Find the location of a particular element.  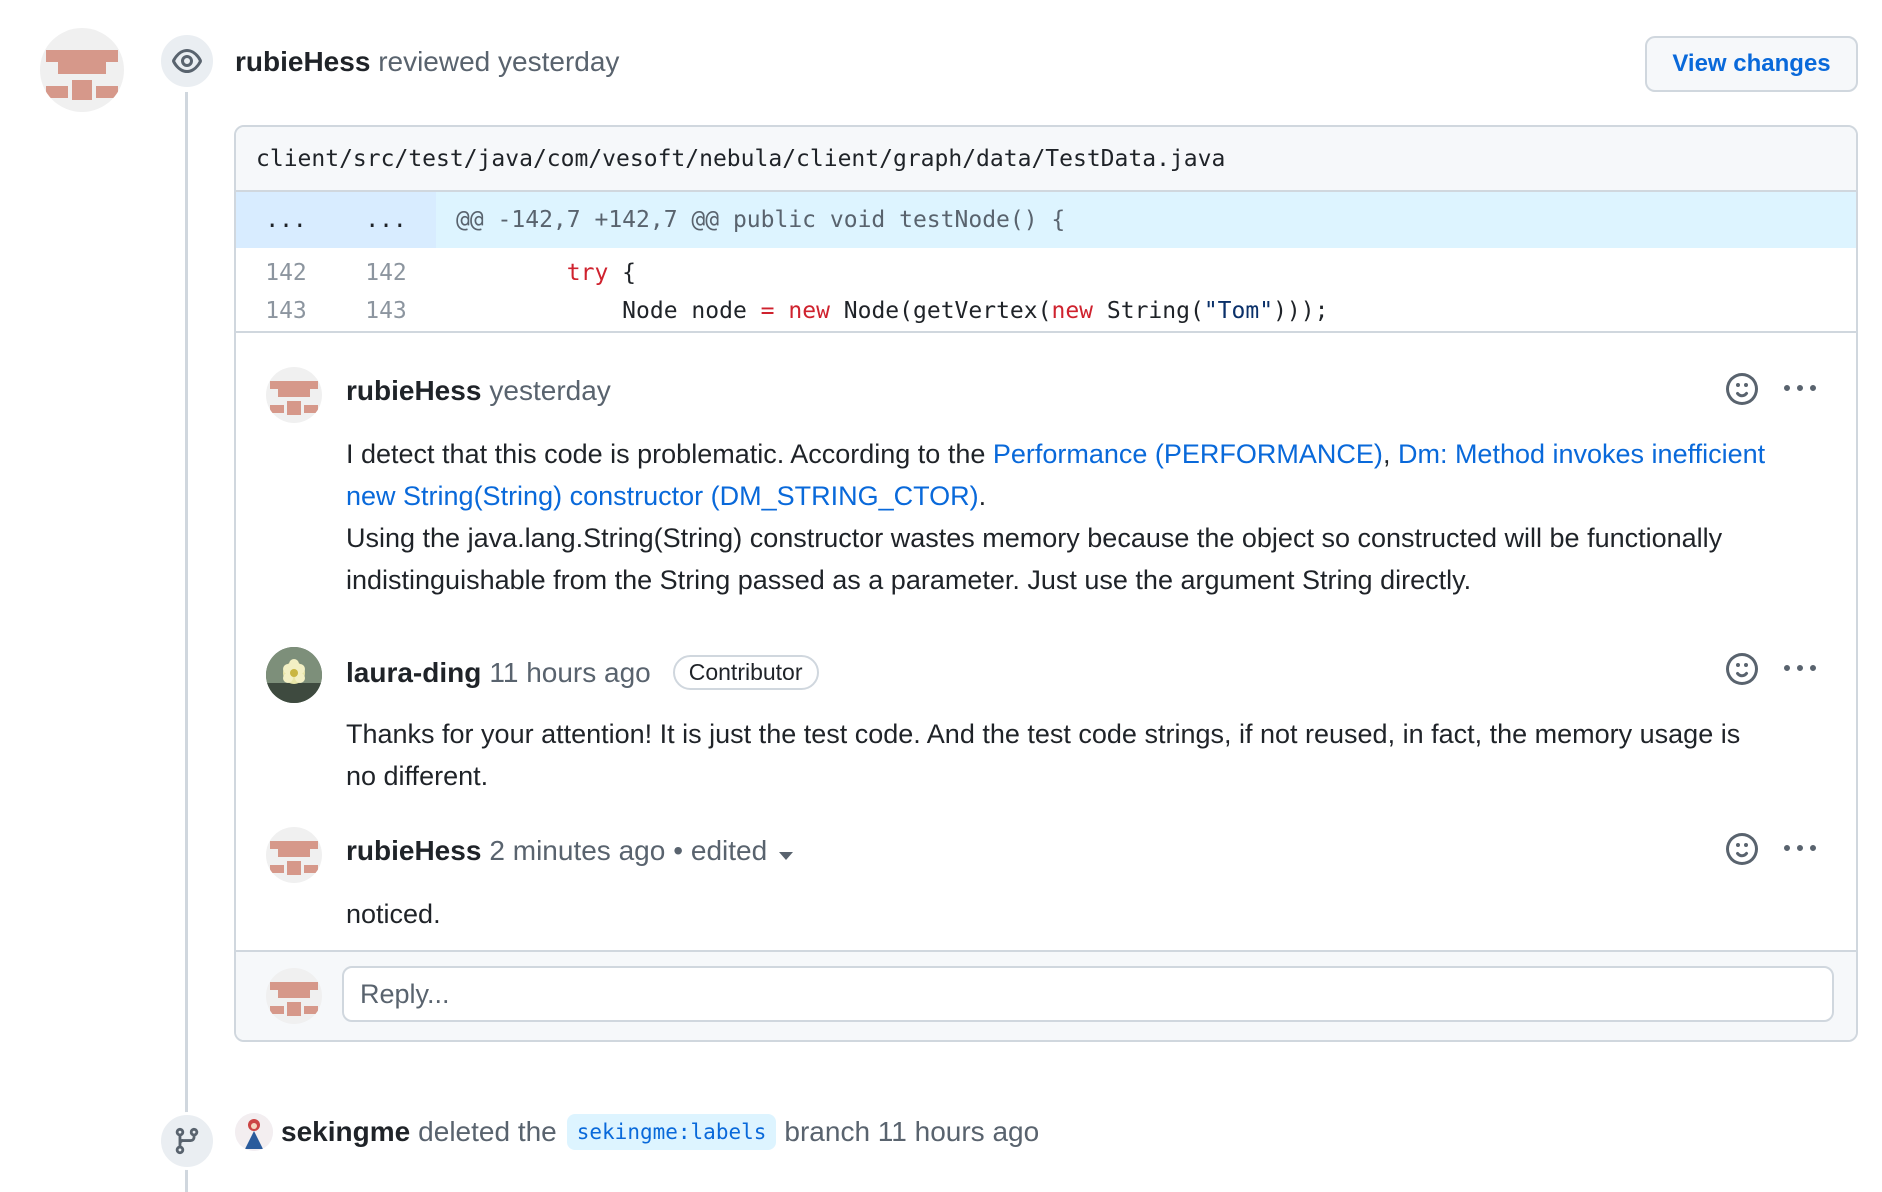

review-action: reviewed is located at coordinates (434, 61).